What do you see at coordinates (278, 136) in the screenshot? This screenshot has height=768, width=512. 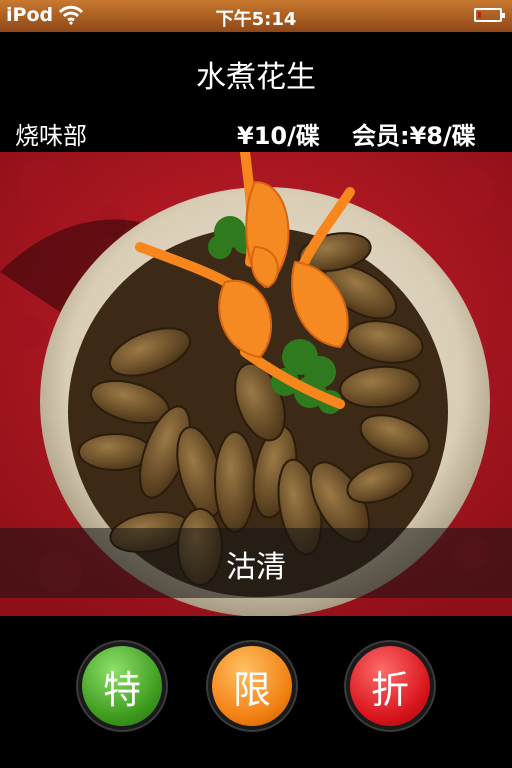 I see `price-label: ¥10/碟` at bounding box center [278, 136].